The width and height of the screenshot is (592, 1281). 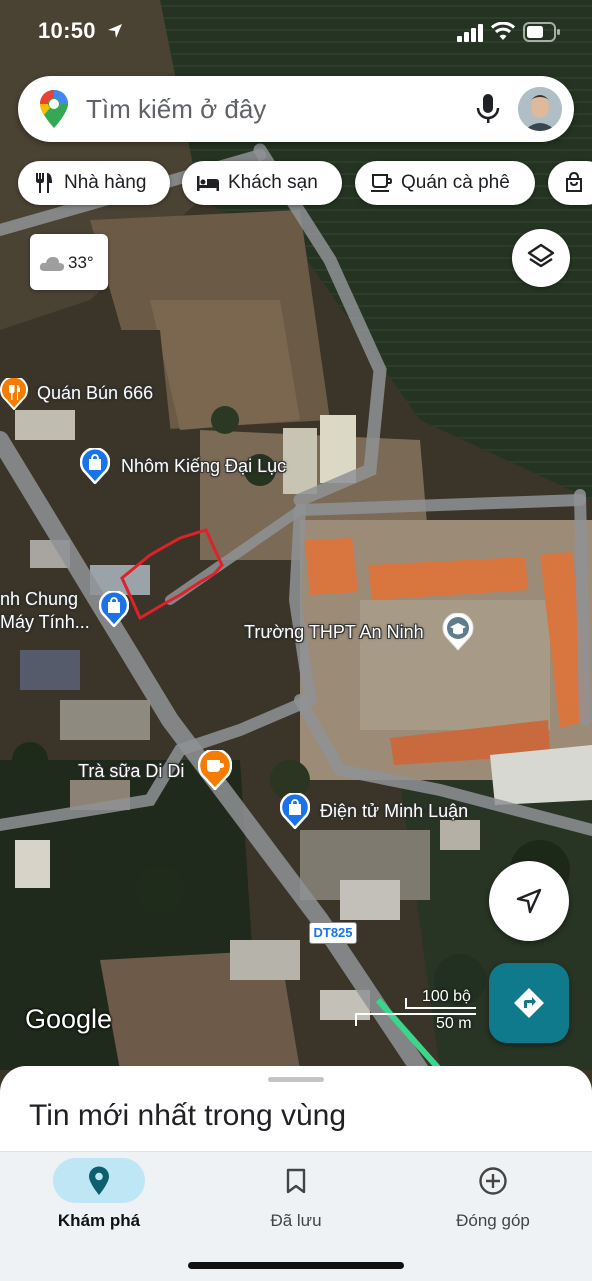 I want to click on wifi-icon, so click(x=503, y=31).